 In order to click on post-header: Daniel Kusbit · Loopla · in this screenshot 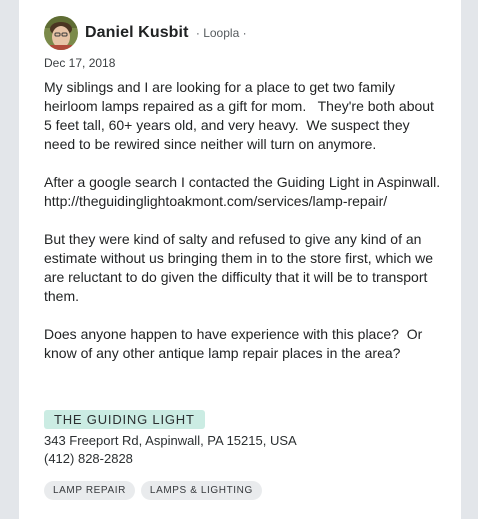, I will do `click(147, 33)`.